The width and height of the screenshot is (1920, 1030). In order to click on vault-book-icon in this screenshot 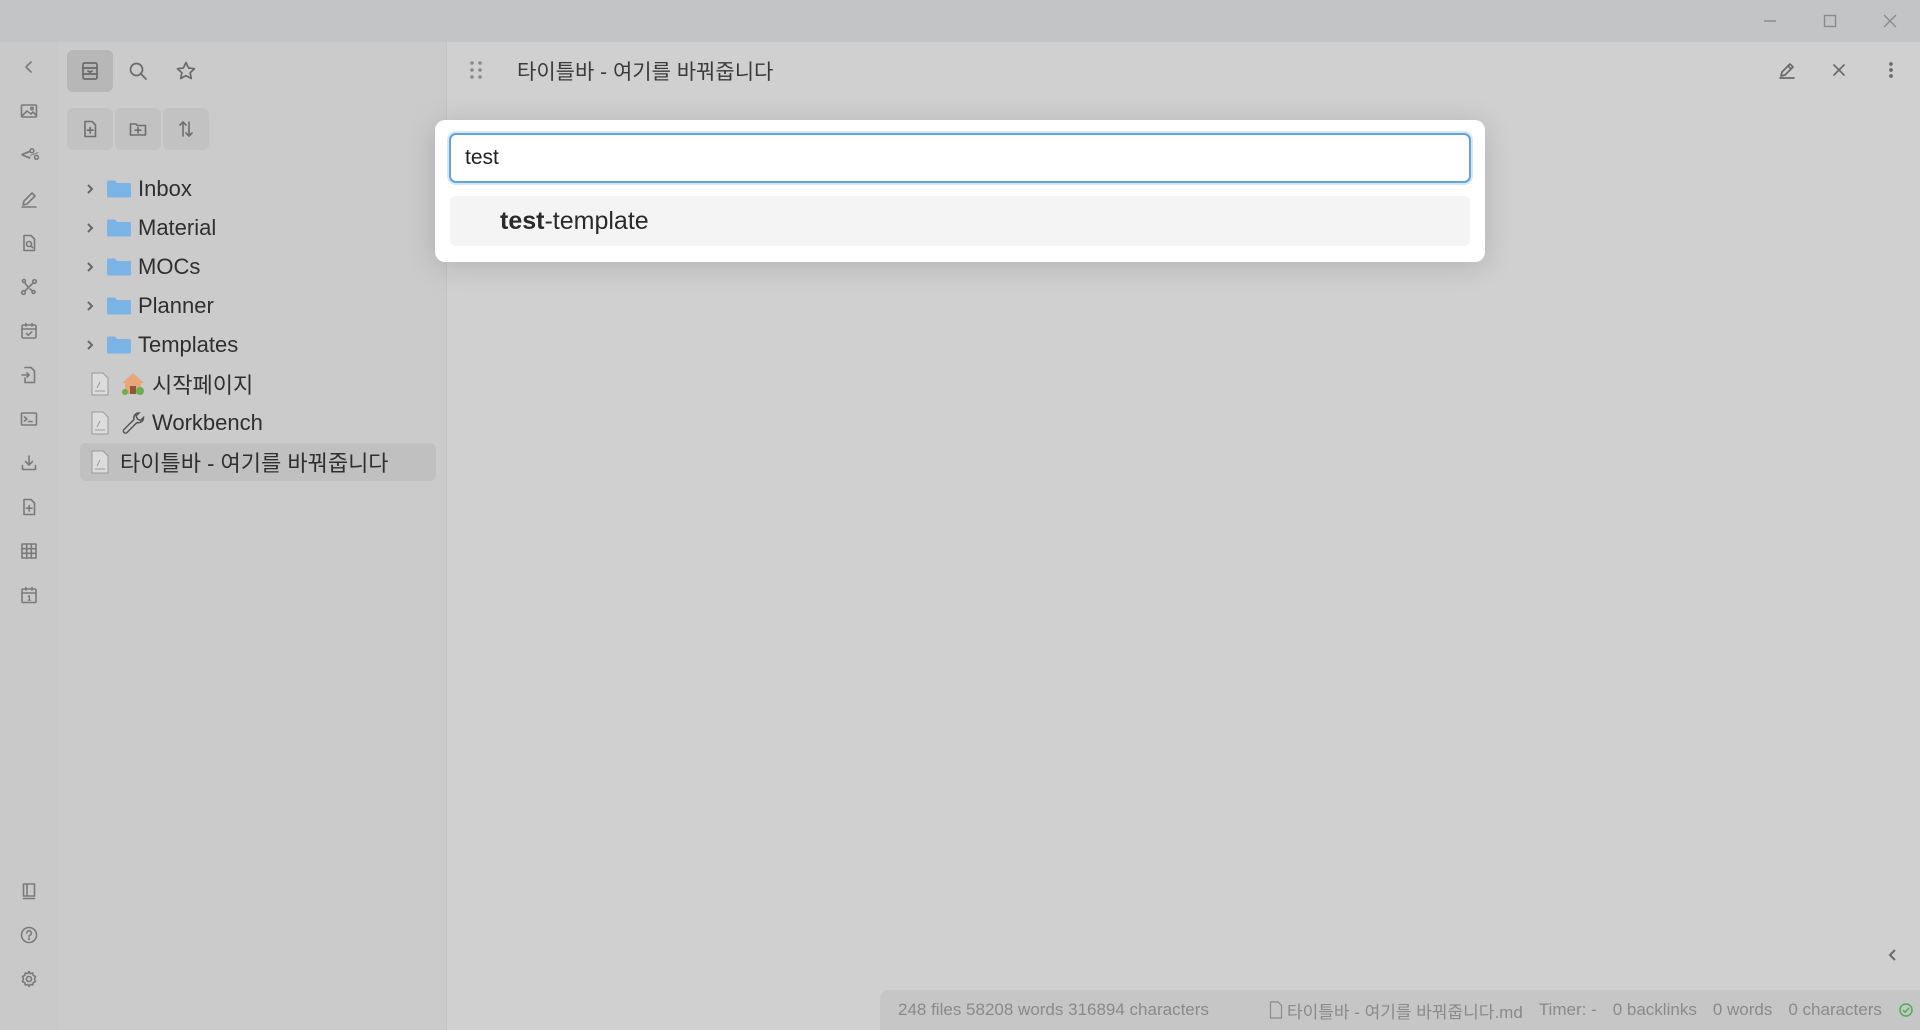, I will do `click(29, 891)`.